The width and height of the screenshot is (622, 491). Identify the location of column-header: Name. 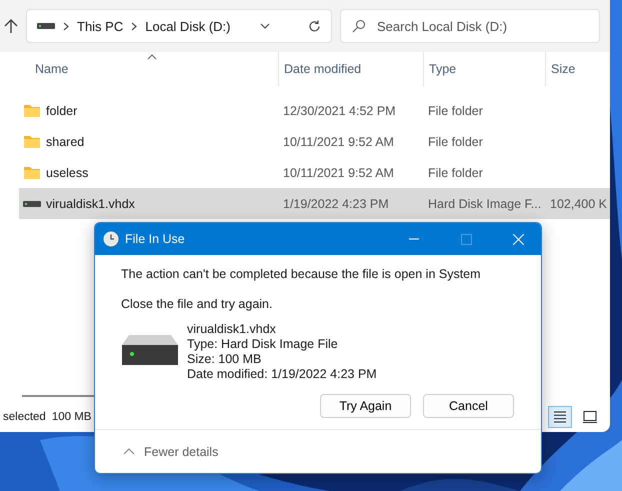
(51, 69).